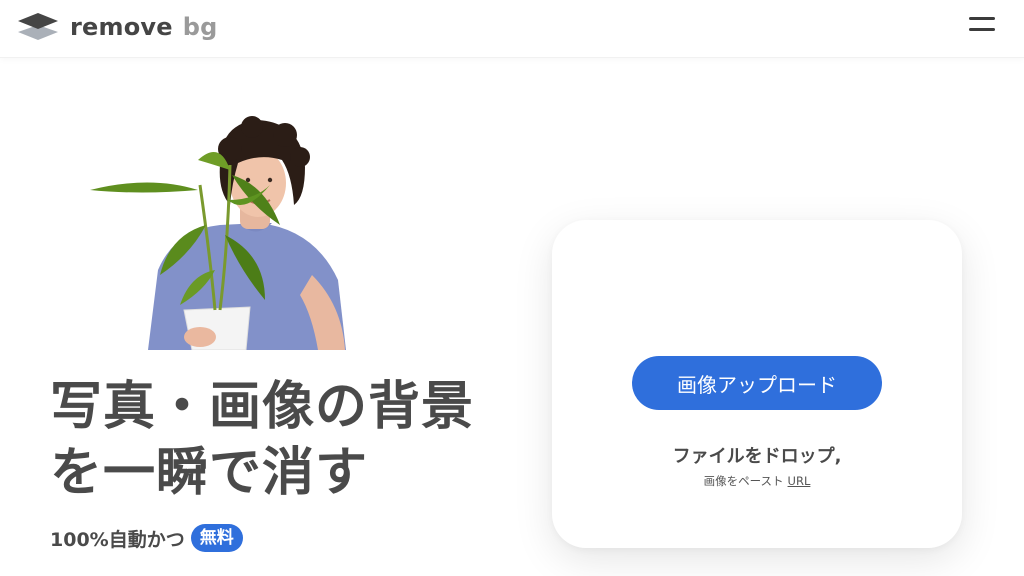  Describe the element at coordinates (799, 481) in the screenshot. I see `url-link: URL` at that location.